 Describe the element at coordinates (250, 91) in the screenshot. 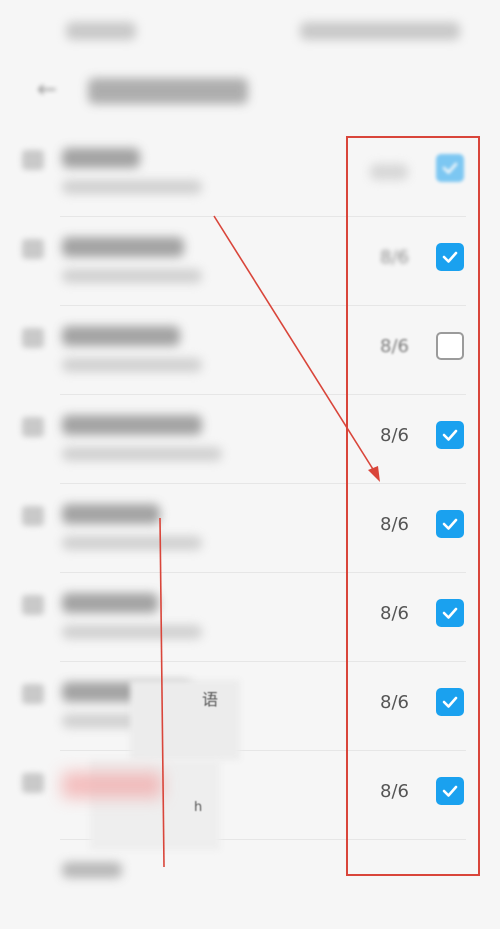

I see `header: ←` at that location.